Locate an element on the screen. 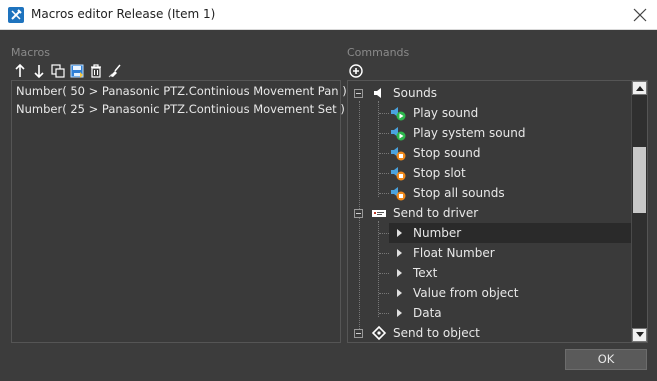 The width and height of the screenshot is (657, 381). tree-label: Send to driver is located at coordinates (436, 213).